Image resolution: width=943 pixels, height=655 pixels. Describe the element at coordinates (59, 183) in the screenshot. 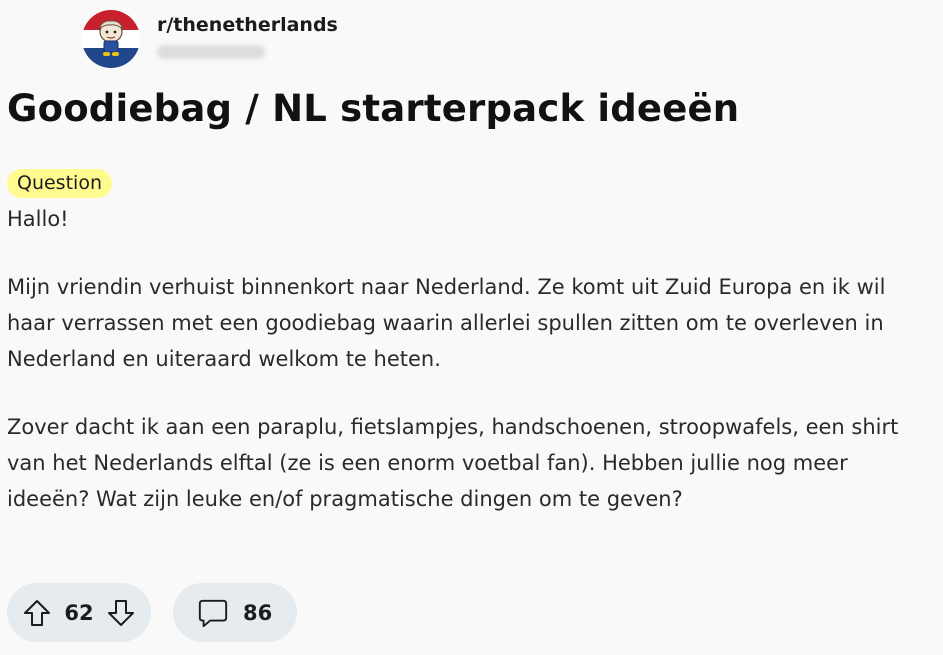

I see `post-flair: Question` at that location.